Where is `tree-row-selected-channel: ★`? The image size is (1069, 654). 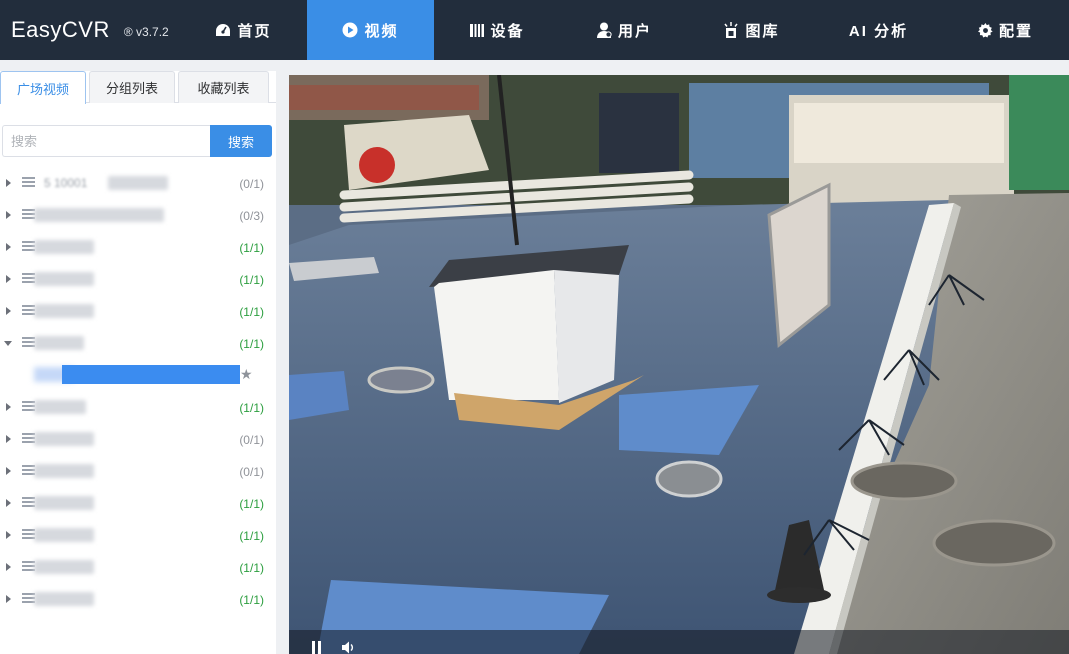
tree-row-selected-channel: ★ is located at coordinates (138, 375).